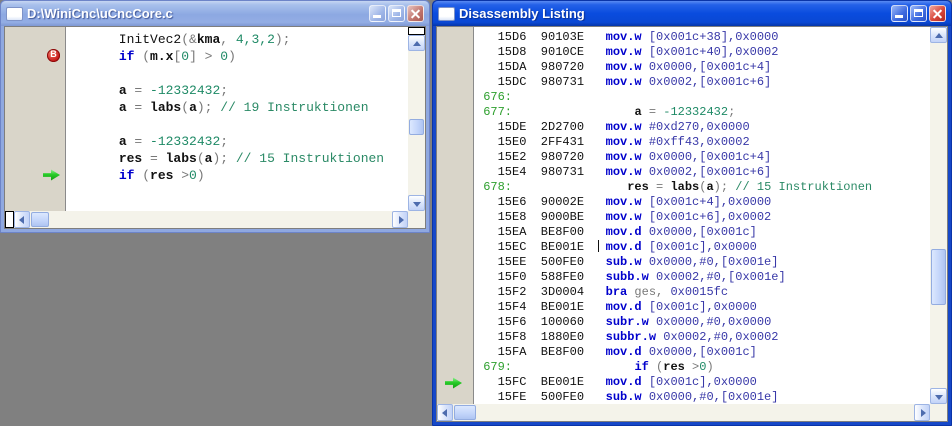 This screenshot has width=952, height=426. Describe the element at coordinates (251, 158) in the screenshot. I see `code-line: res = labs(a); // 15 Instruktionen` at that location.